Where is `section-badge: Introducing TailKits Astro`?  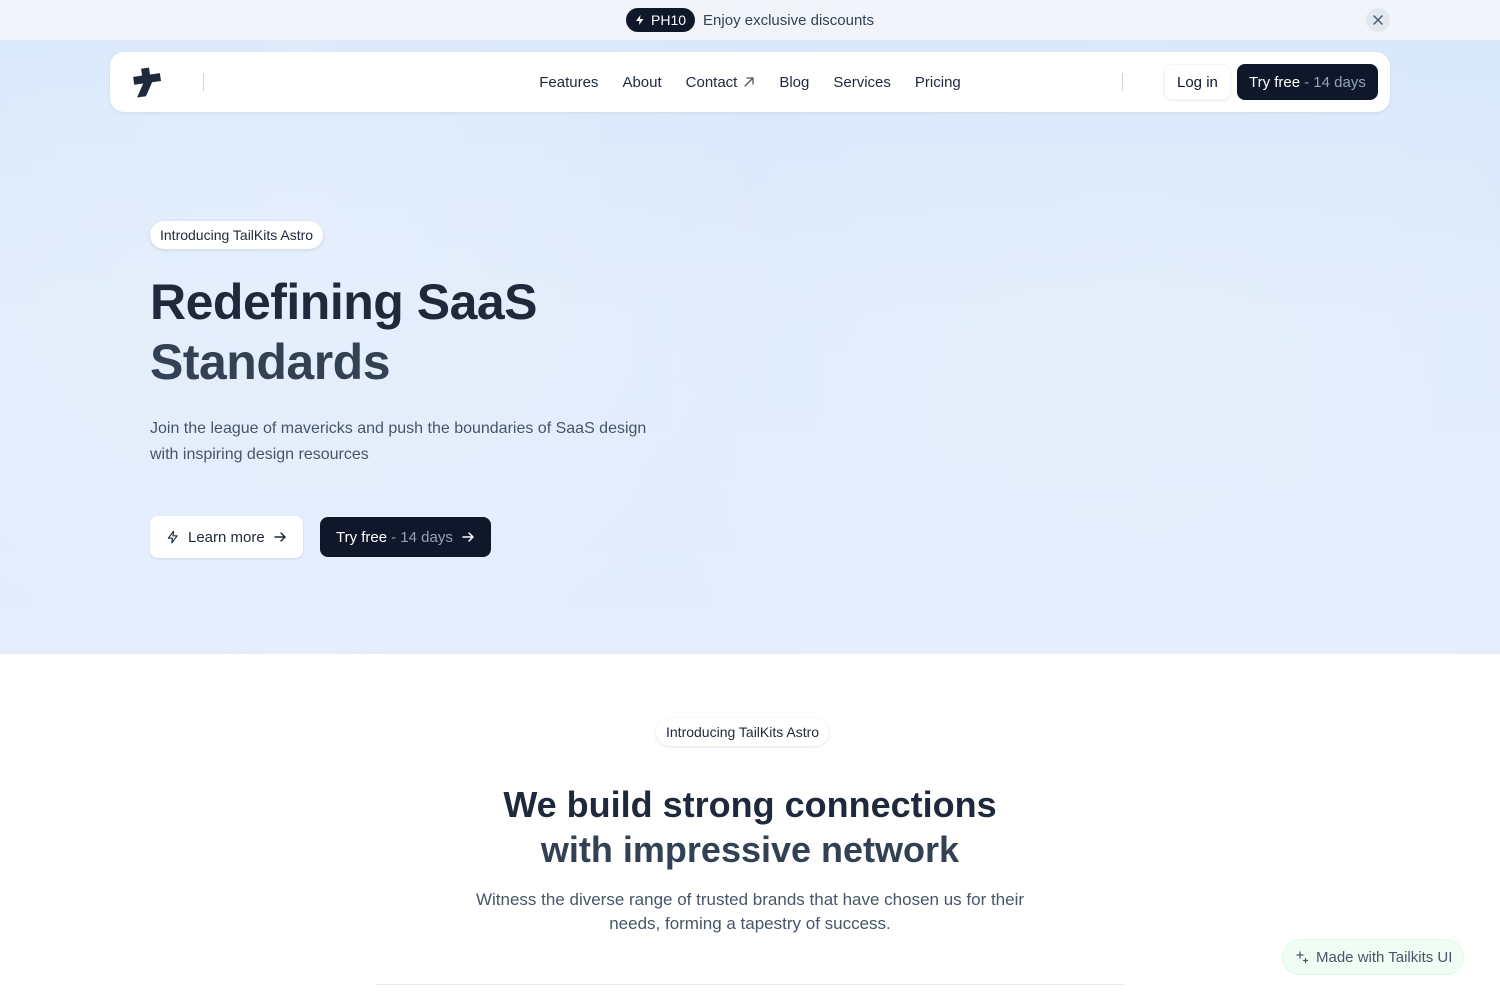
section-badge: Introducing TailKits Astro is located at coordinates (743, 732).